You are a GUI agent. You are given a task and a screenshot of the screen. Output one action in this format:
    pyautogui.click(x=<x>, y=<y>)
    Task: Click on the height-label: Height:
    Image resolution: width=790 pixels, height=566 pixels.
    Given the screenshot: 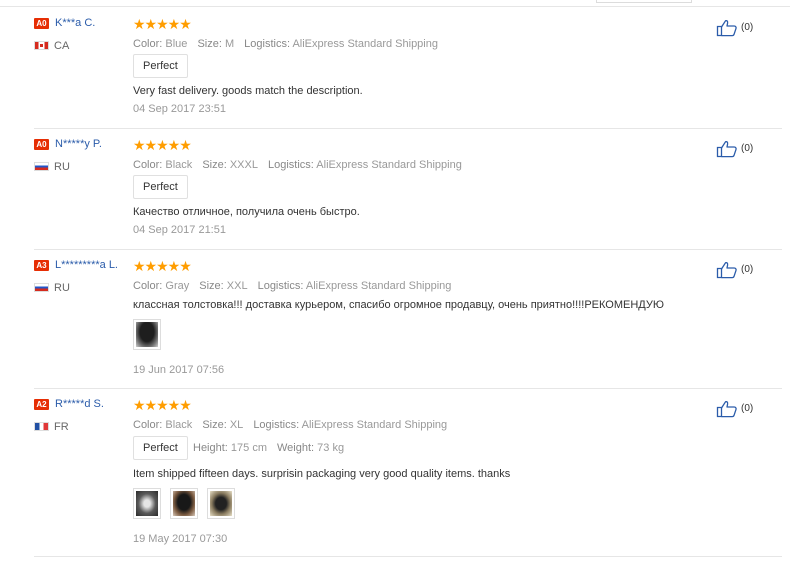 What is the action you would take?
    pyautogui.click(x=210, y=448)
    